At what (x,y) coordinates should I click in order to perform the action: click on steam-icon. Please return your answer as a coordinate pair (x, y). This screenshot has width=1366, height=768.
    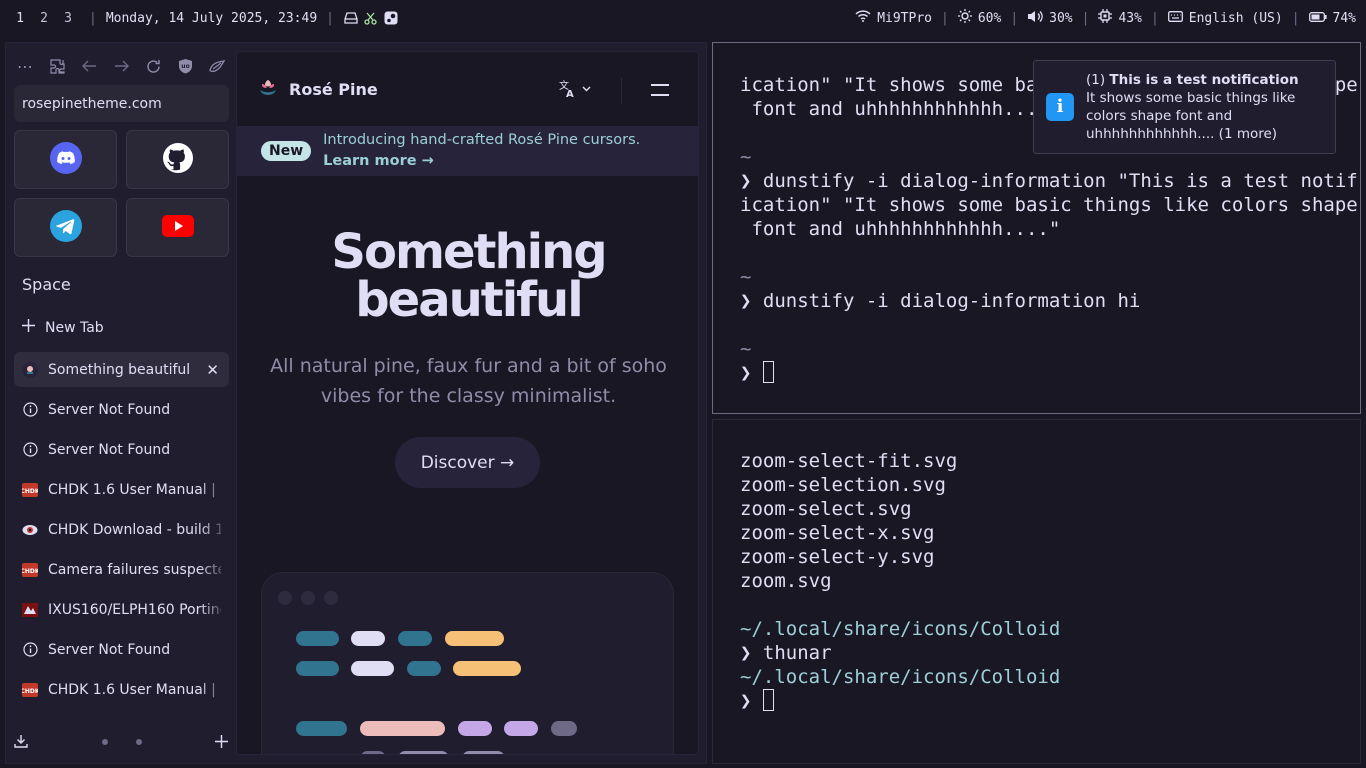
    Looking at the image, I should click on (391, 18).